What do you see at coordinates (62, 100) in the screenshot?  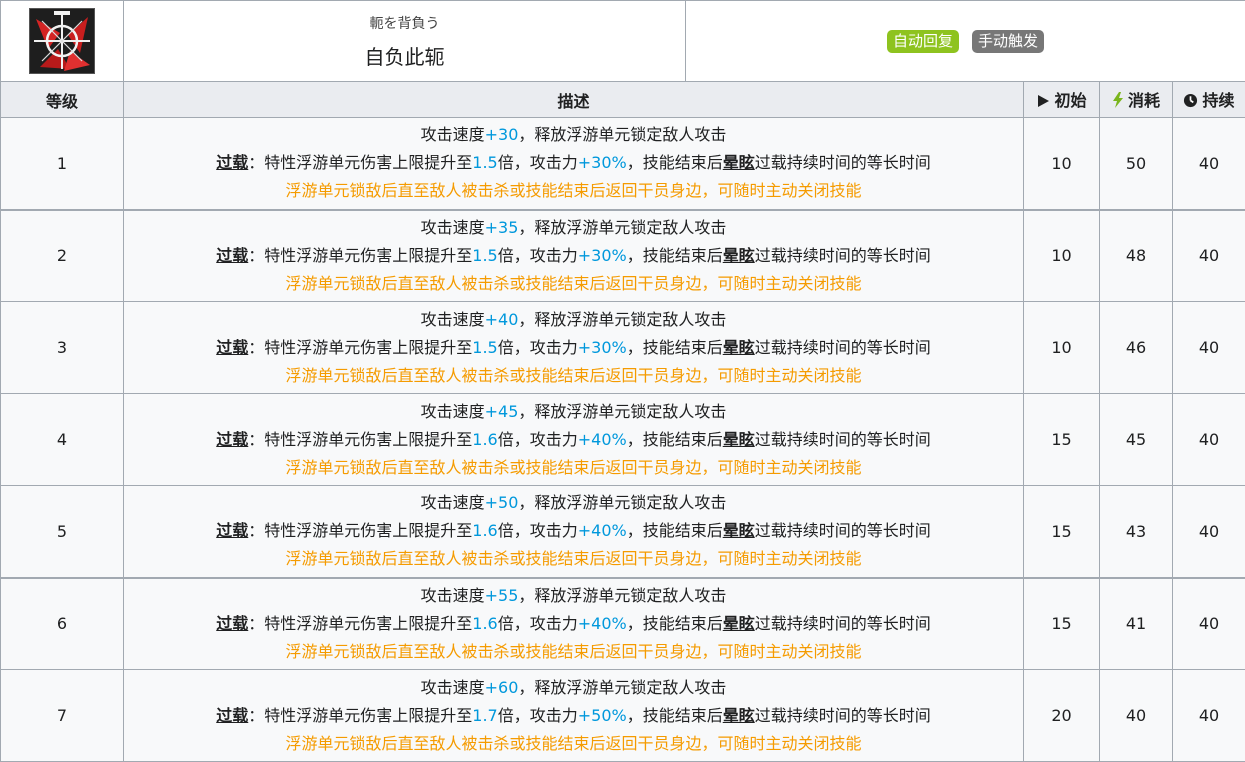 I see `column-header-level: 等级` at bounding box center [62, 100].